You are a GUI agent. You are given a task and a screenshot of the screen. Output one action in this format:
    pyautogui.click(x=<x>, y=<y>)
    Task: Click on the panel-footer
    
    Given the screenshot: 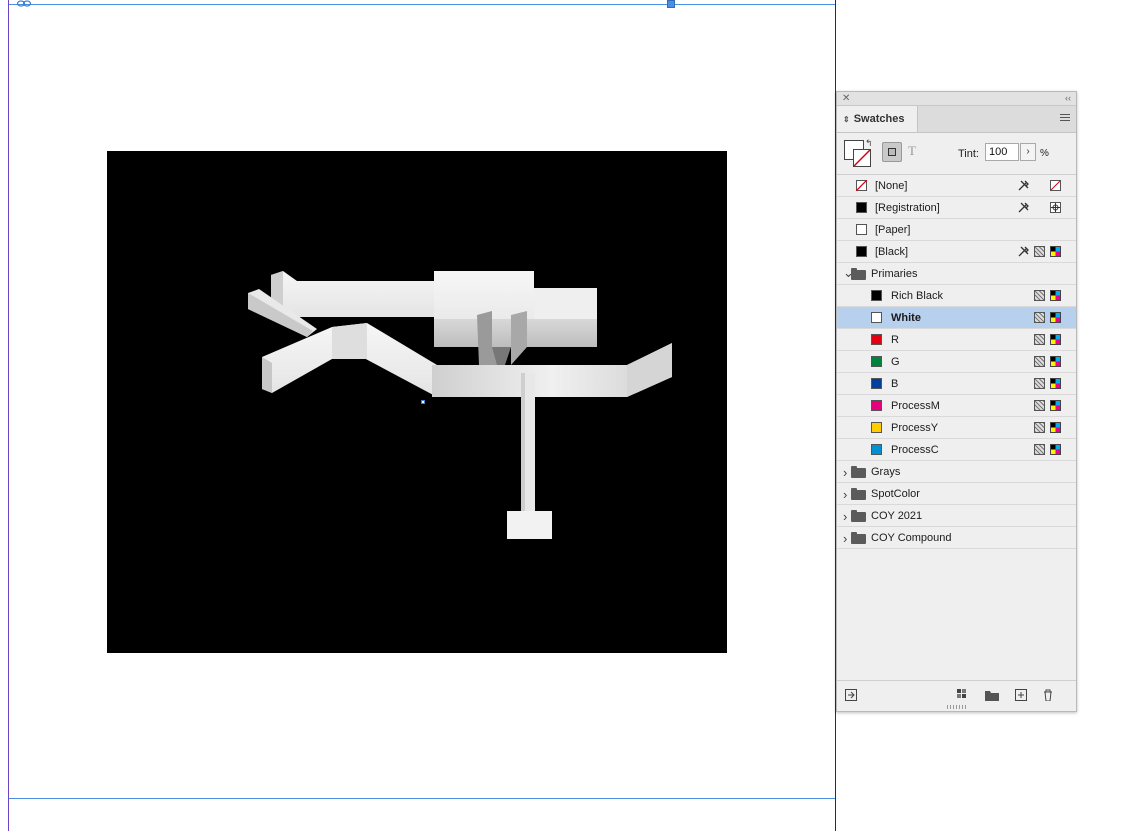 What is the action you would take?
    pyautogui.click(x=956, y=695)
    